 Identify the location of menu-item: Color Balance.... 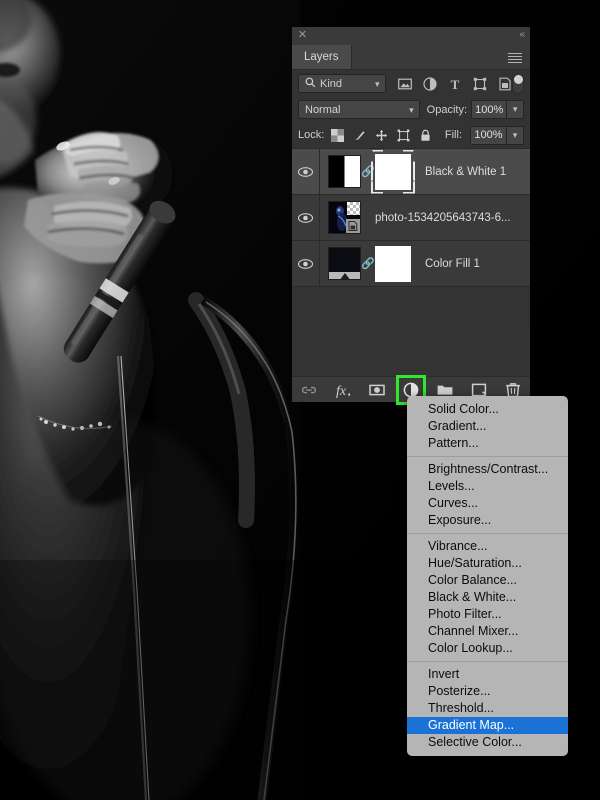
(487, 580).